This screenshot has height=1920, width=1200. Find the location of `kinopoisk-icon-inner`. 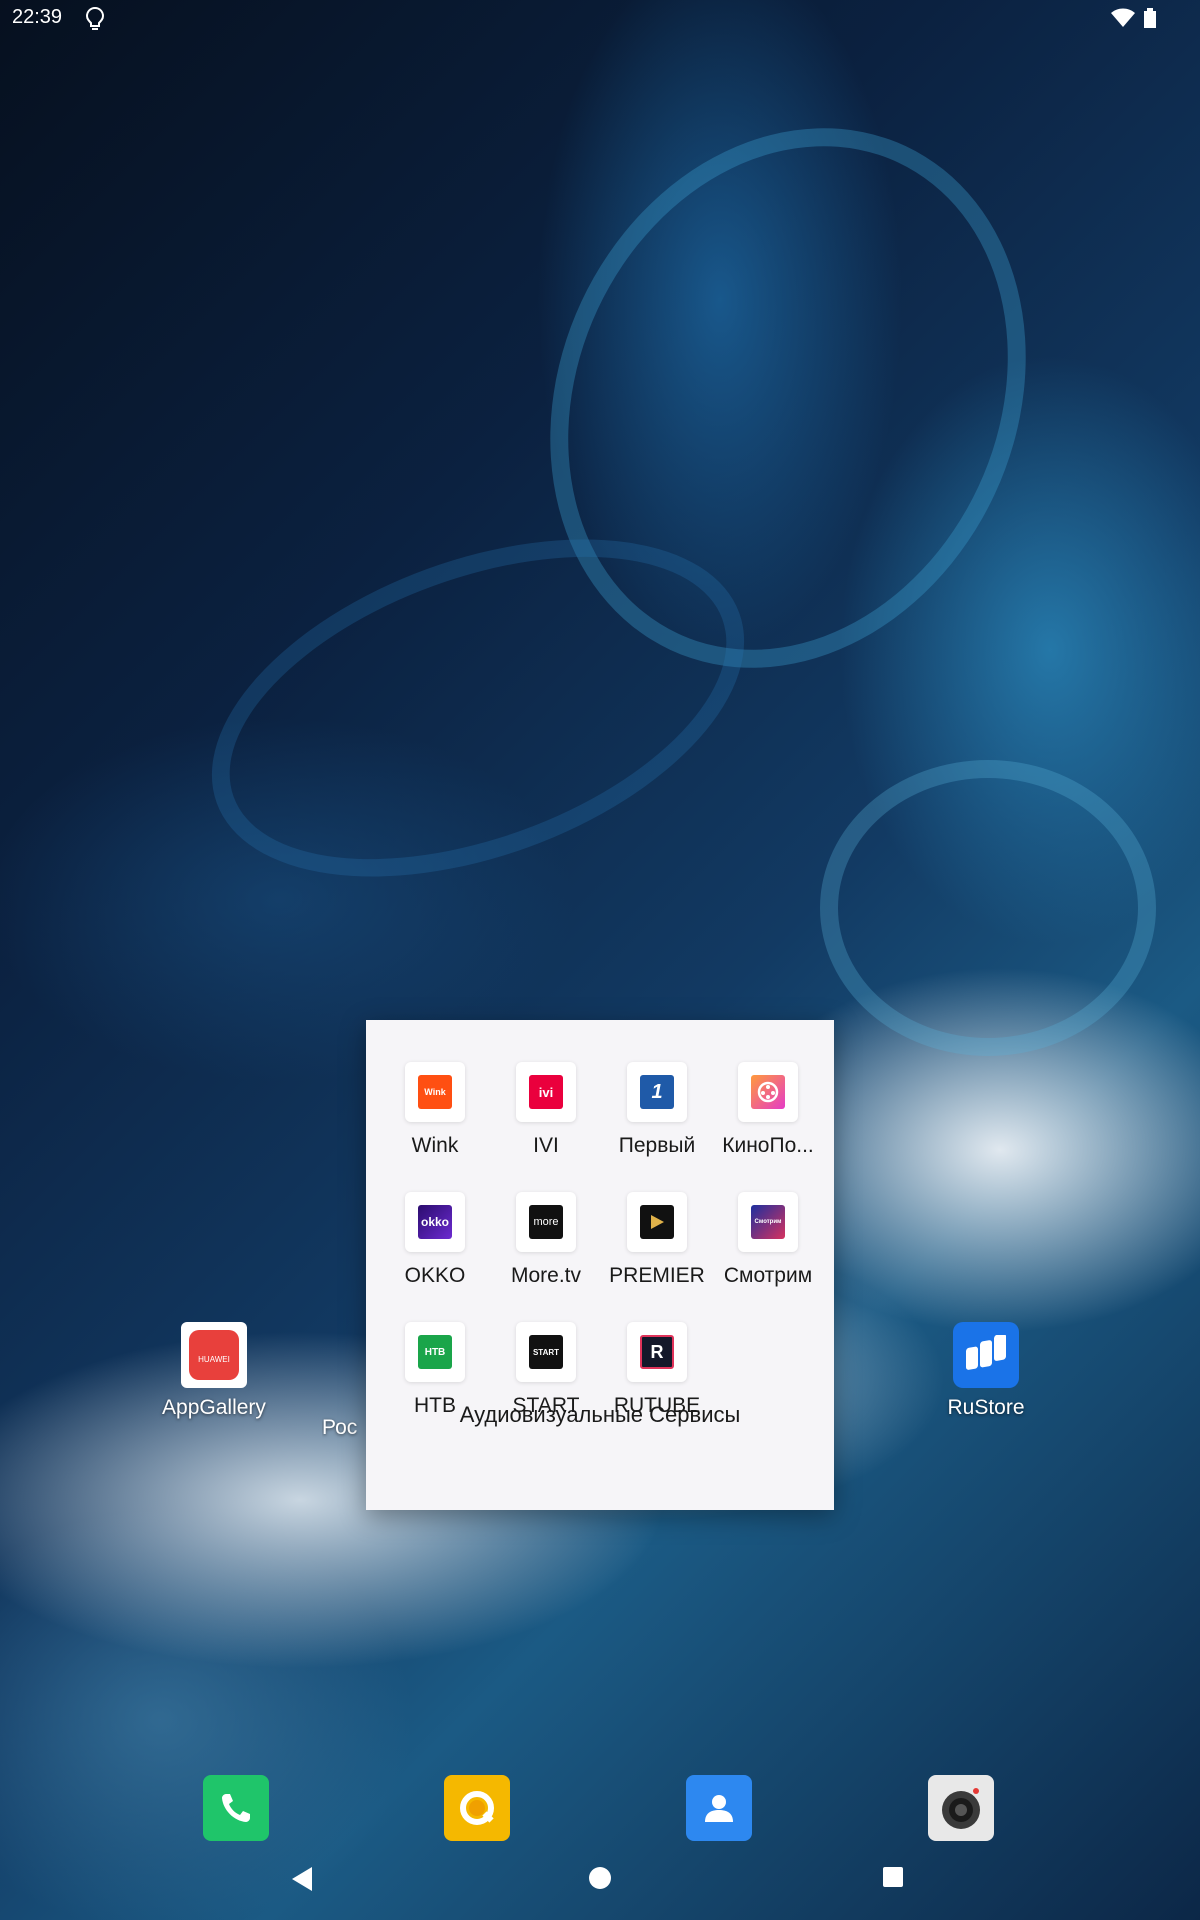

kinopoisk-icon-inner is located at coordinates (768, 1092).